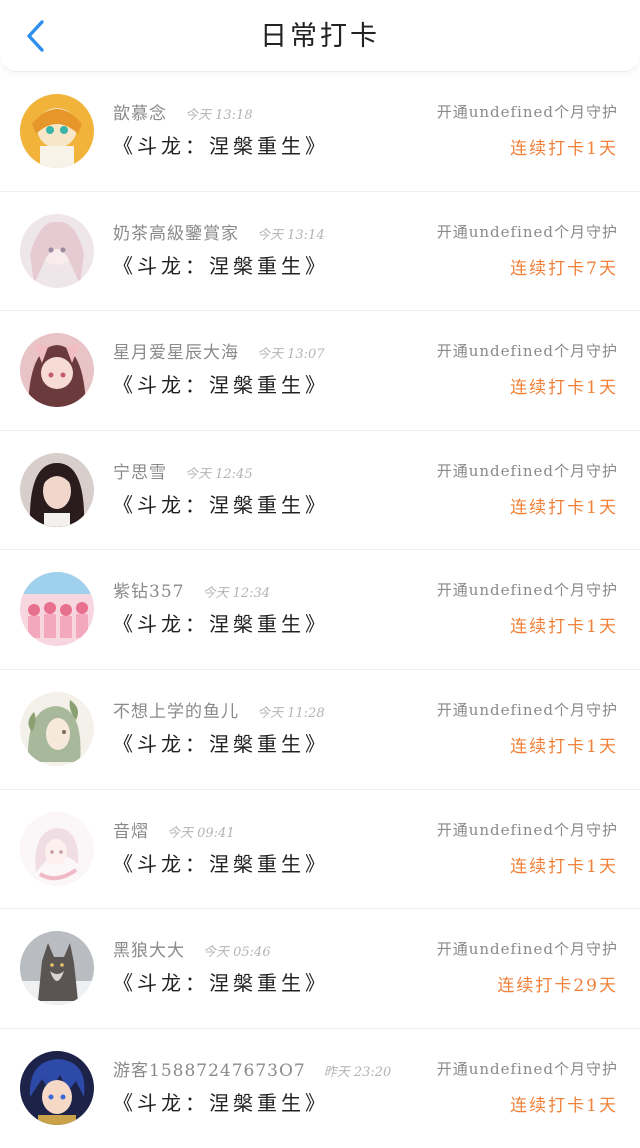  I want to click on checkin-time: 今天 12:45, so click(219, 474).